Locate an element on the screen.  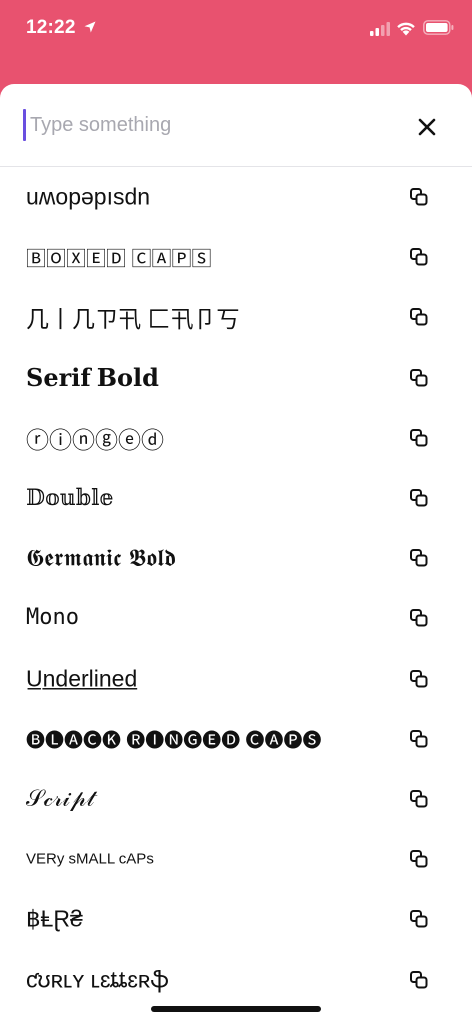
style-preview: VERy sMALL cAPs is located at coordinates (90, 859).